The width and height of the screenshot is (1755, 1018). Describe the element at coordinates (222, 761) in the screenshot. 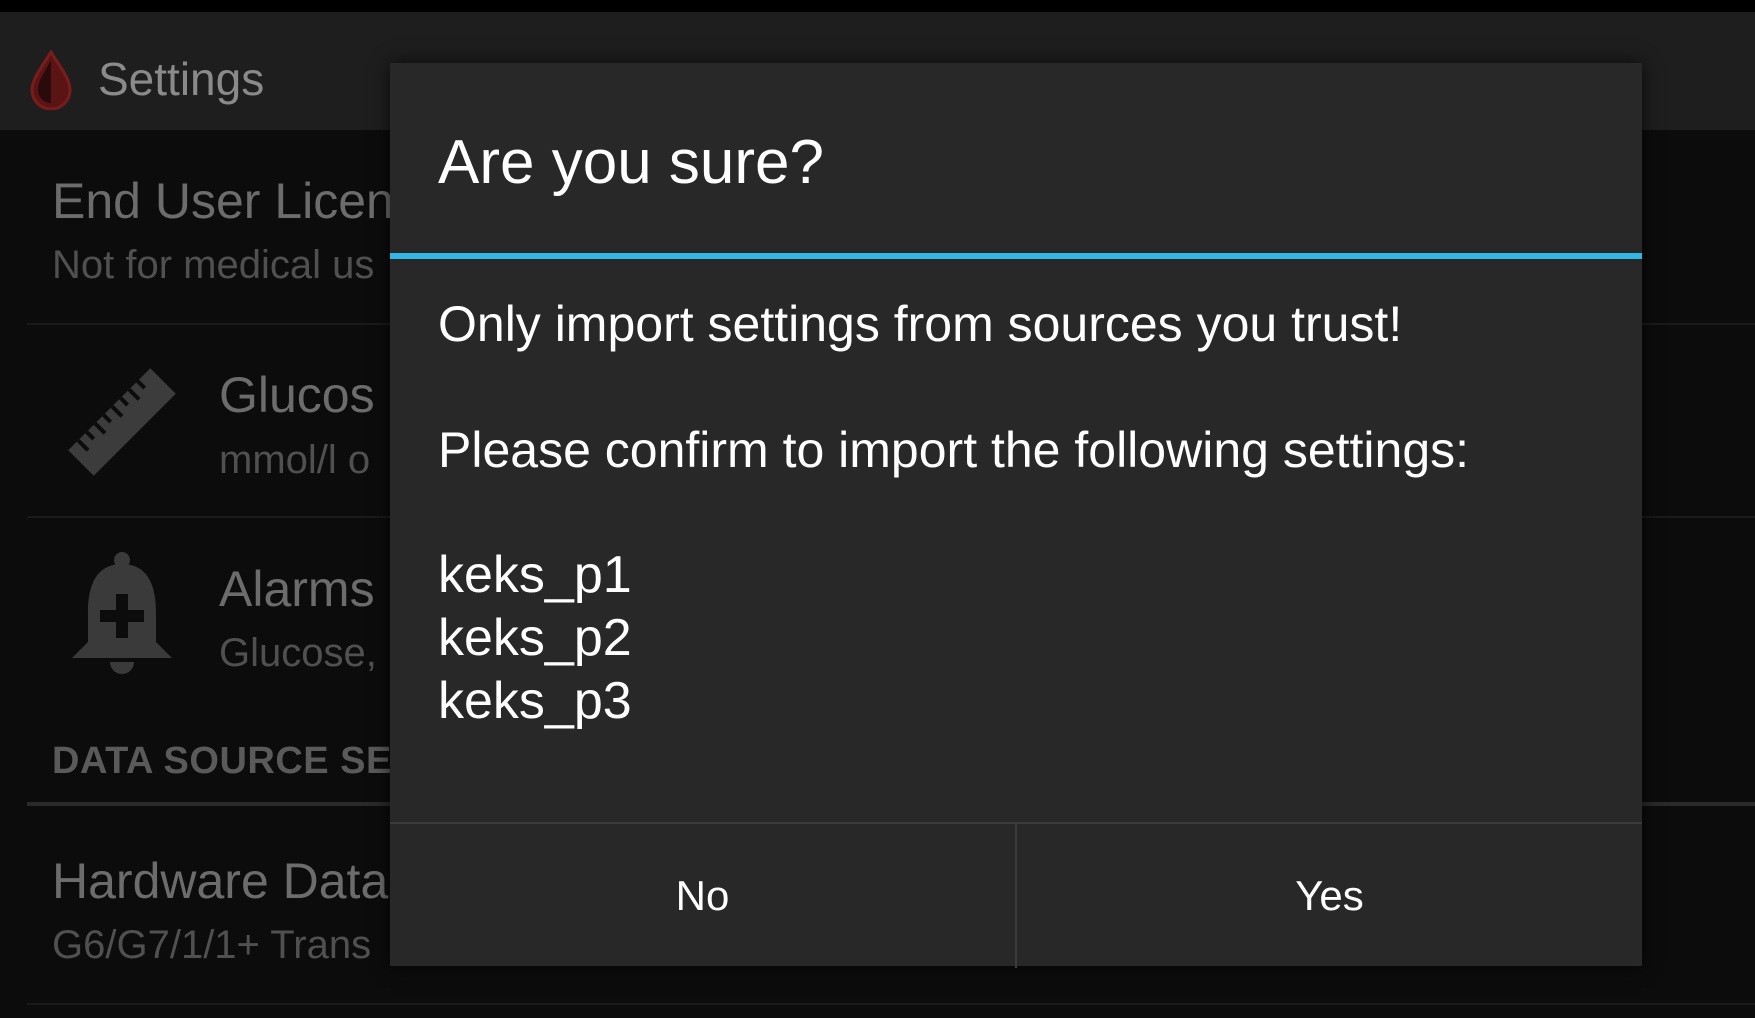

I see `category-header: DATA SOURCE SE` at that location.